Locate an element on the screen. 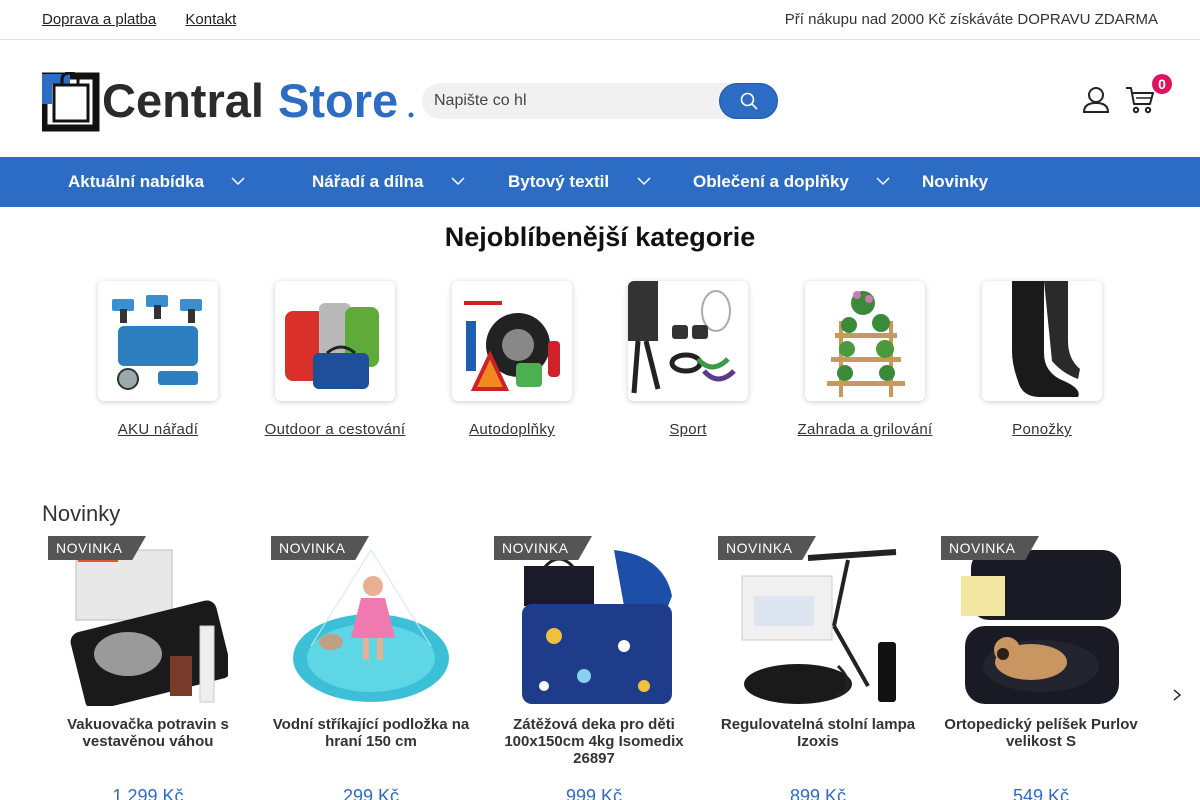 The height and width of the screenshot is (800, 1200). search-icon is located at coordinates (749, 101).